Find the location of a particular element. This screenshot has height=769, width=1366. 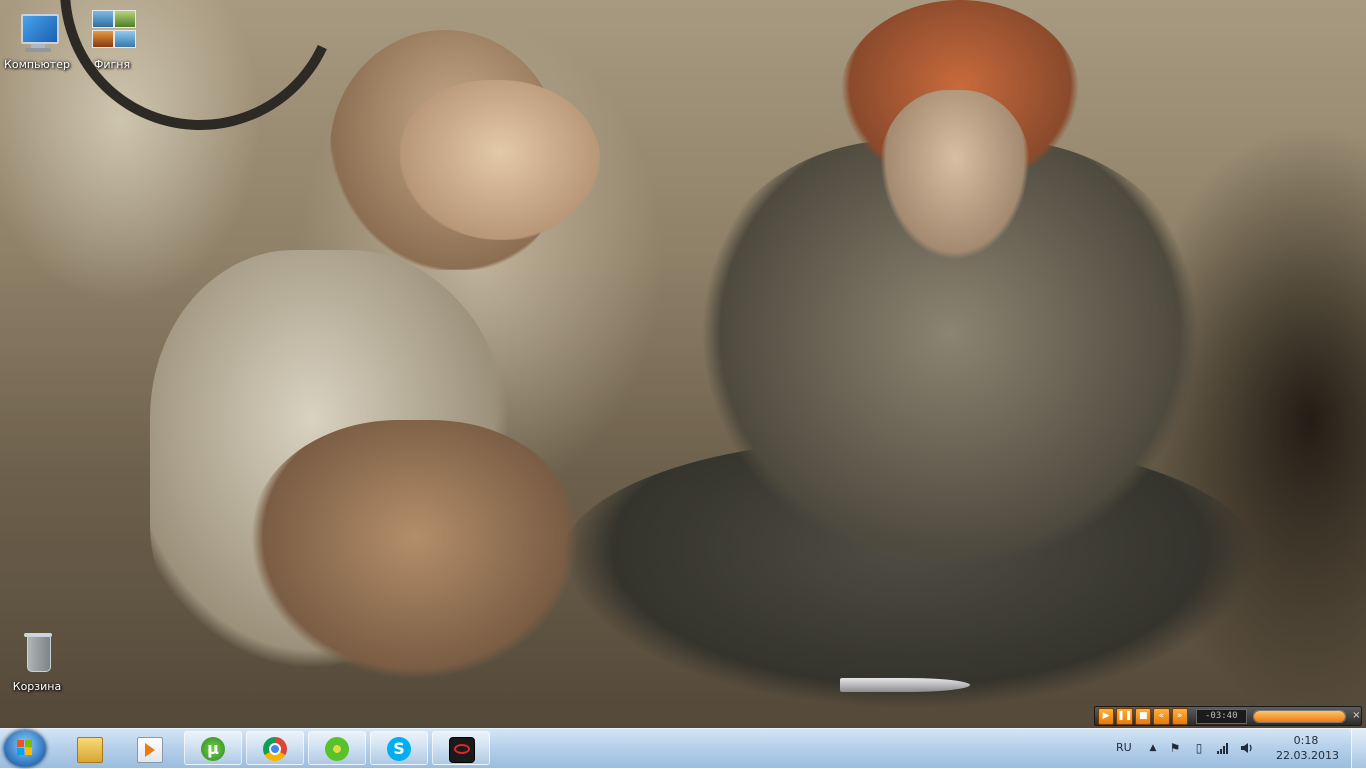

skype-icon: S is located at coordinates (399, 749).